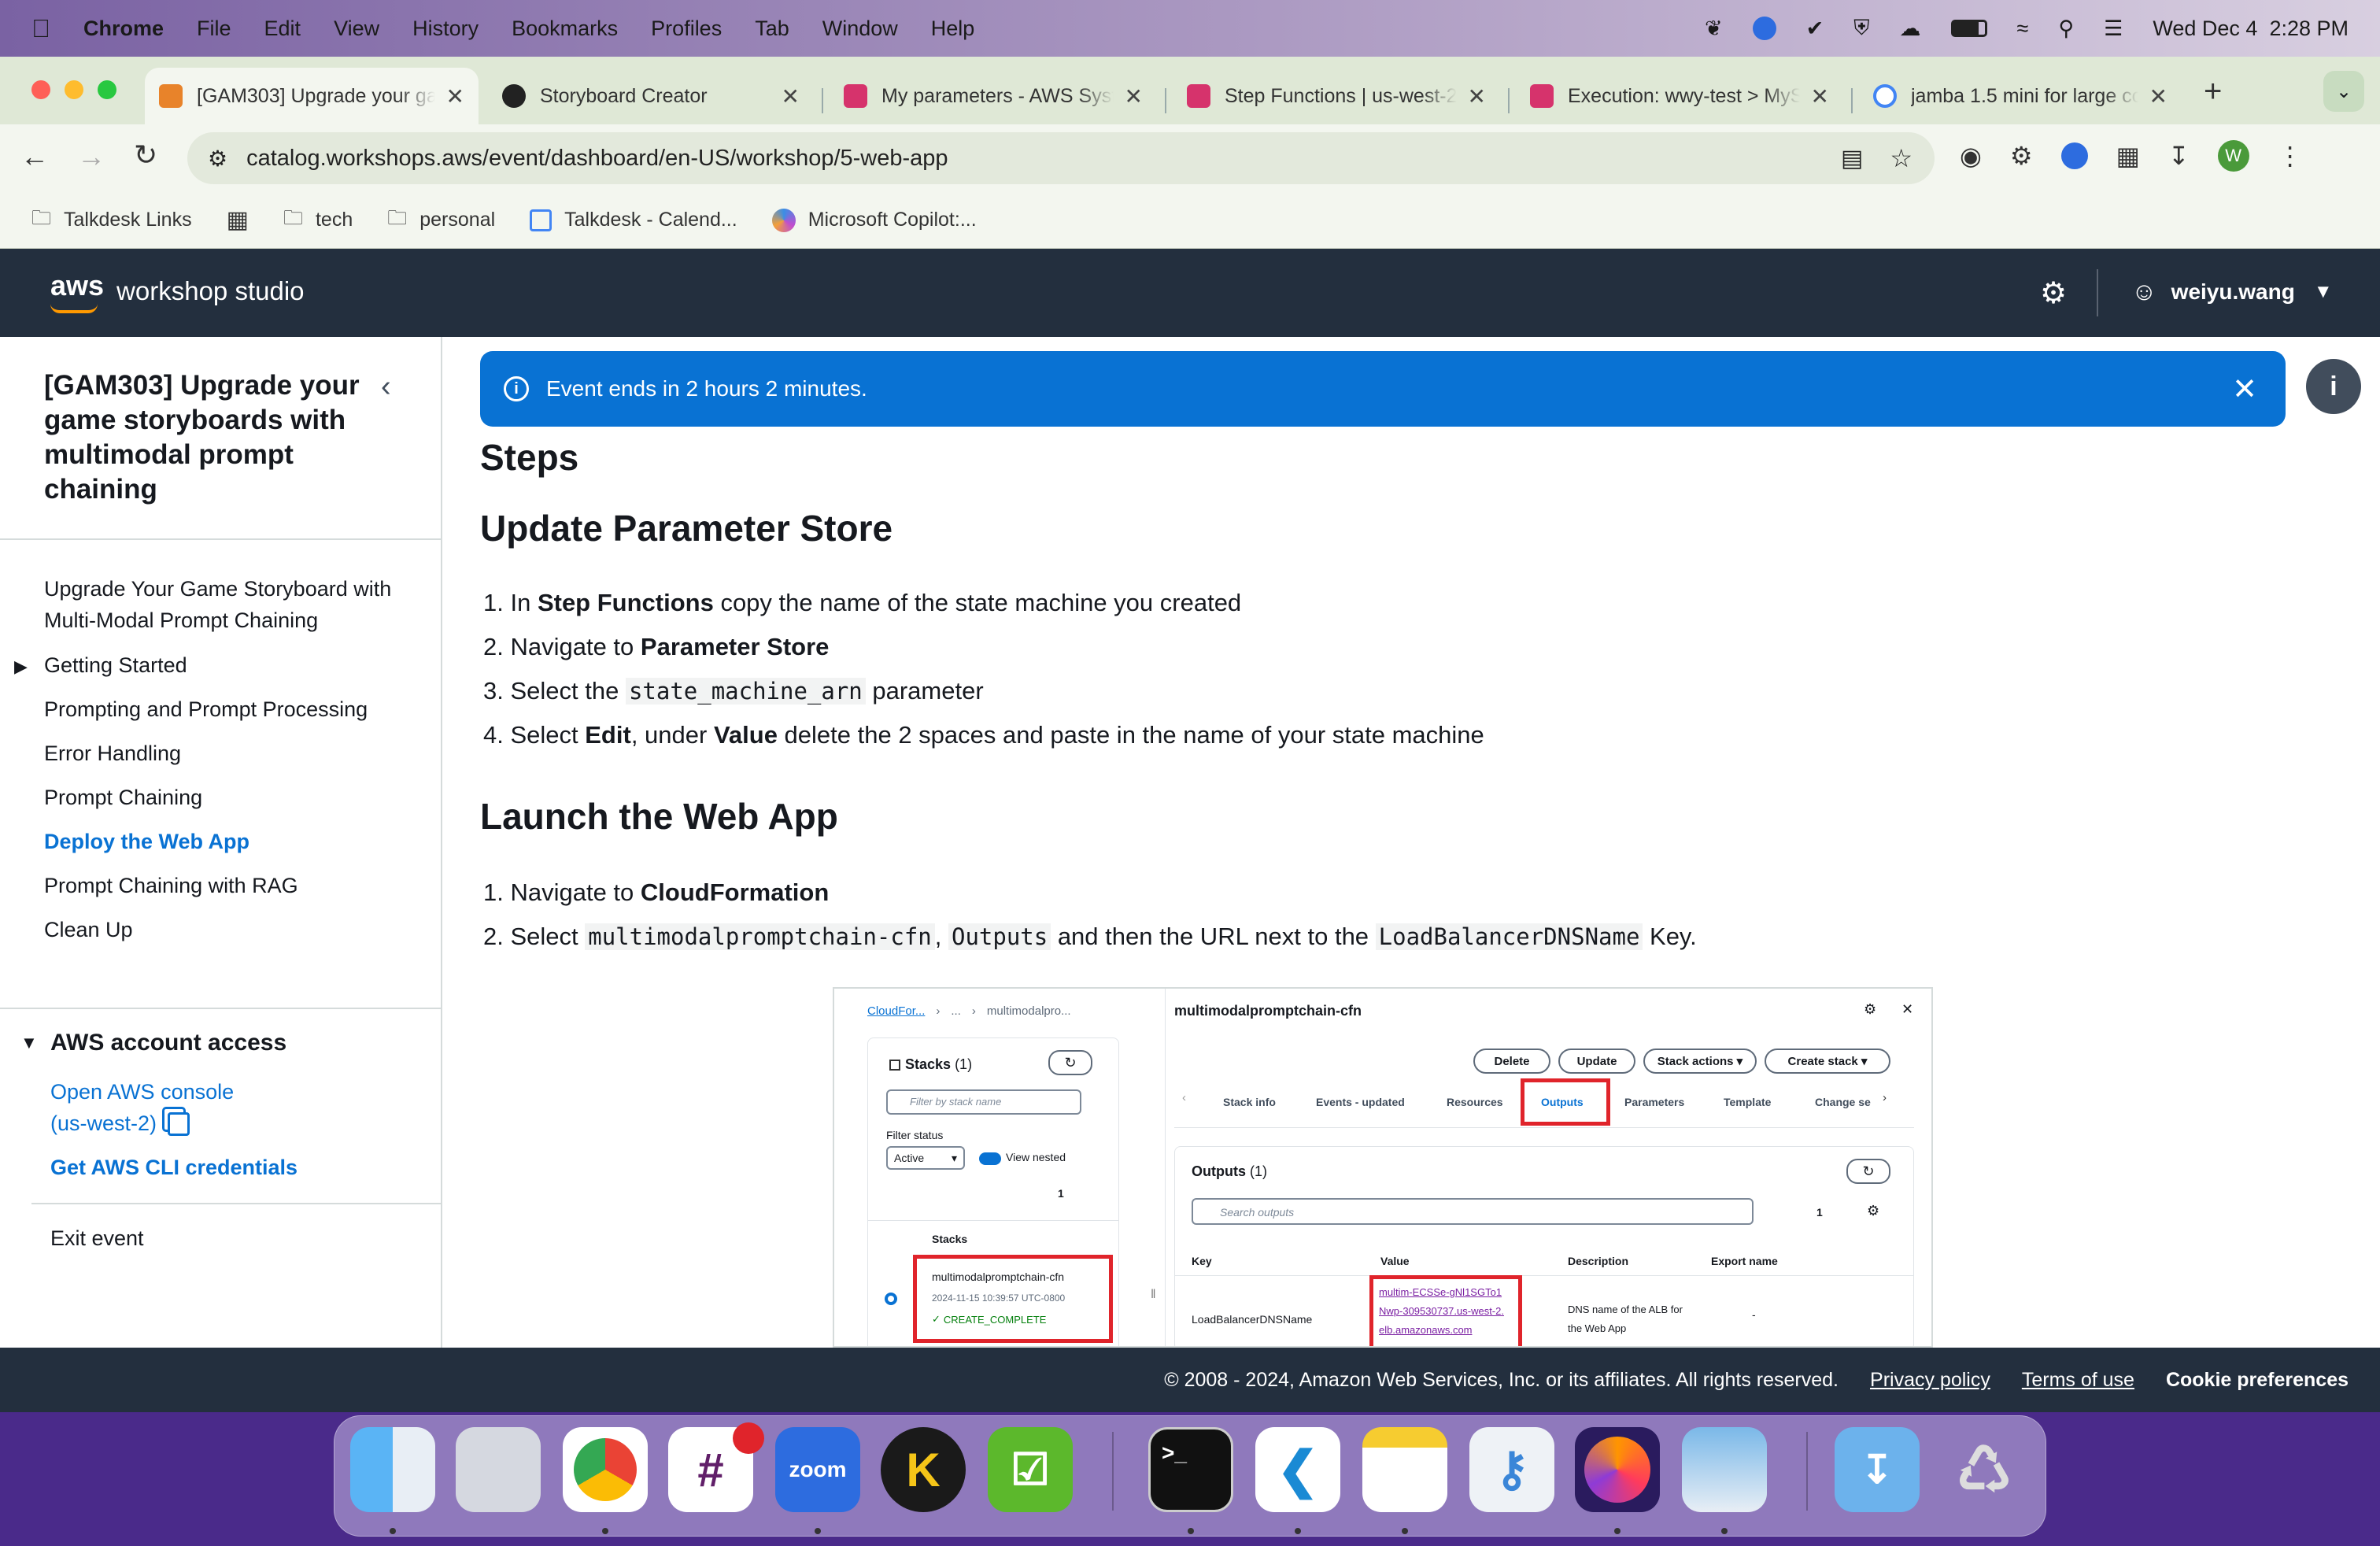  I want to click on keeper-icon: K, so click(923, 1470).